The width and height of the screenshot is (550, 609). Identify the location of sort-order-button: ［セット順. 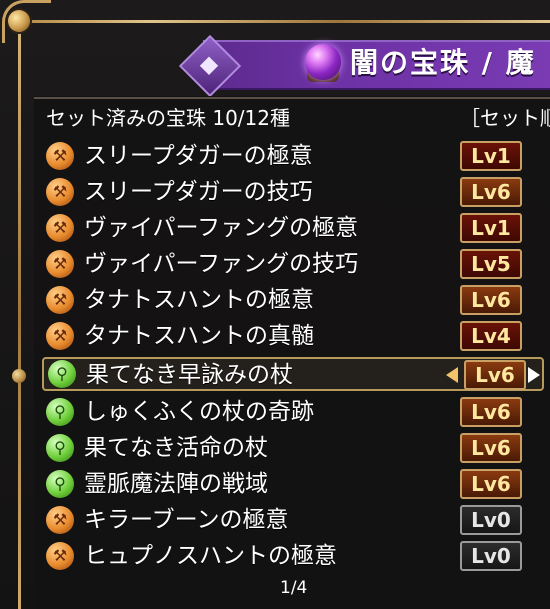
(505, 116).